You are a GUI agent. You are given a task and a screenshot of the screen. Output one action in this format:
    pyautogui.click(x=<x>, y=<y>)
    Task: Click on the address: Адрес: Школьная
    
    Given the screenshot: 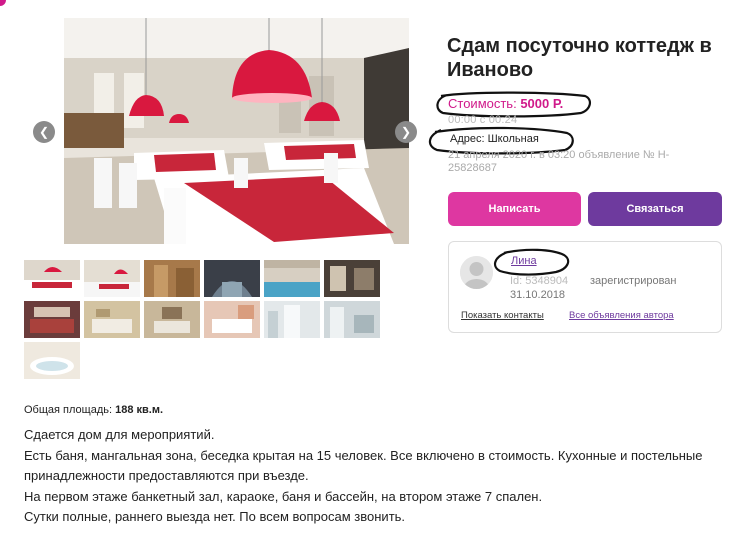 What is the action you would take?
    pyautogui.click(x=494, y=139)
    